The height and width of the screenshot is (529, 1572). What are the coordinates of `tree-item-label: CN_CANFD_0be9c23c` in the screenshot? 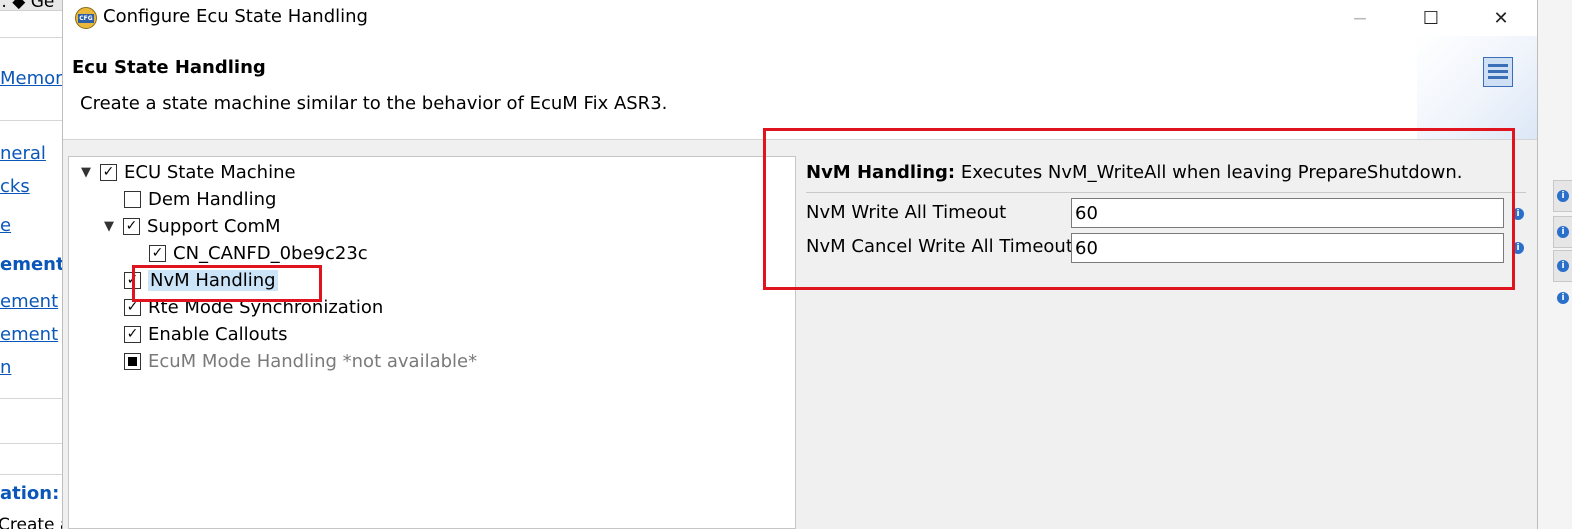 It's located at (270, 253).